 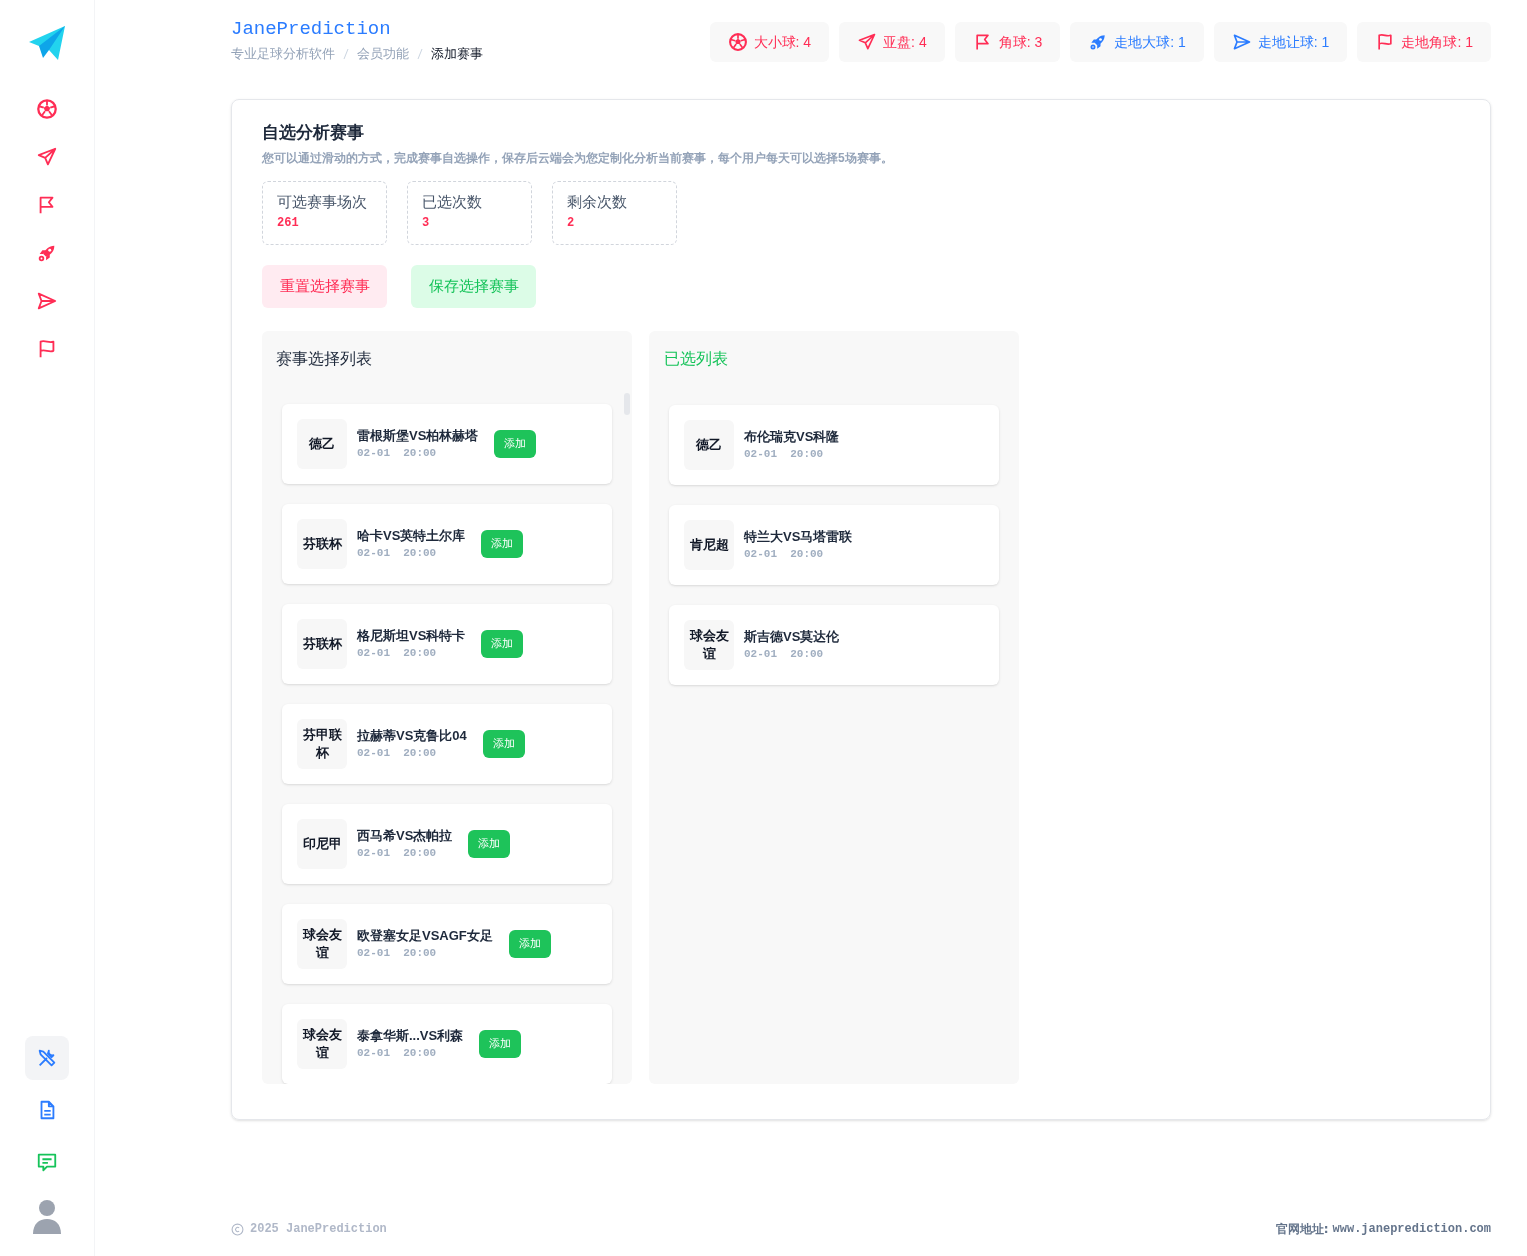 I want to click on tools-icon, so click(x=47, y=1058).